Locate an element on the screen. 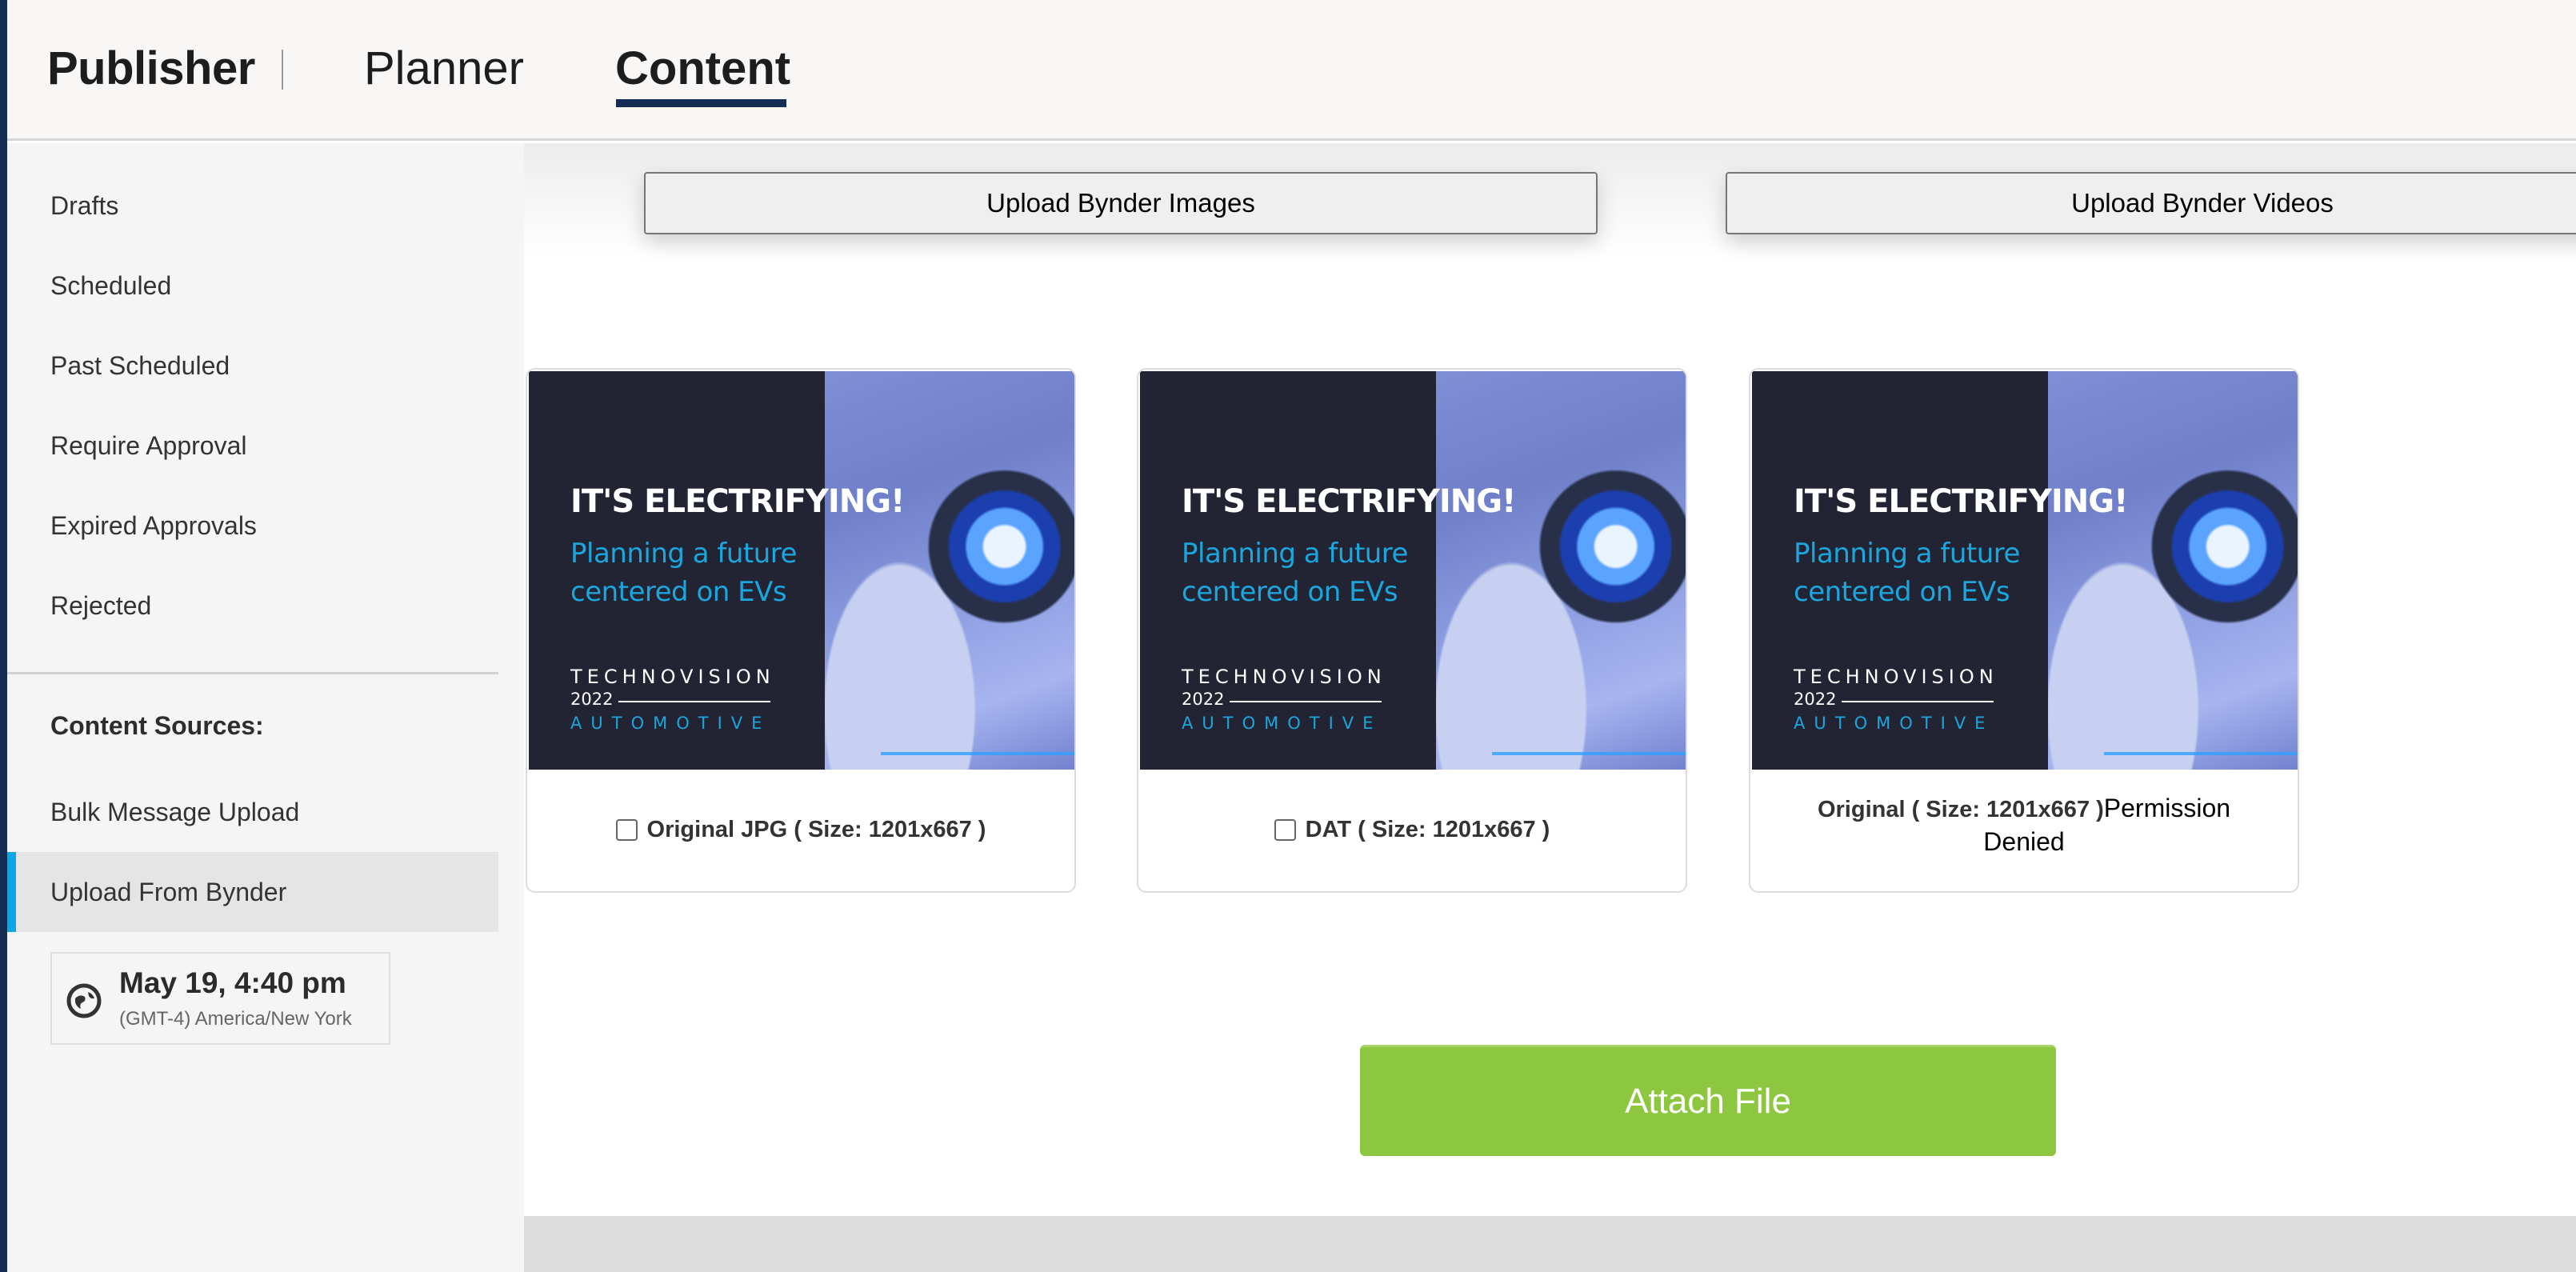  asset-label: Original ( Size: 1201x667 ) is located at coordinates (1960, 809).